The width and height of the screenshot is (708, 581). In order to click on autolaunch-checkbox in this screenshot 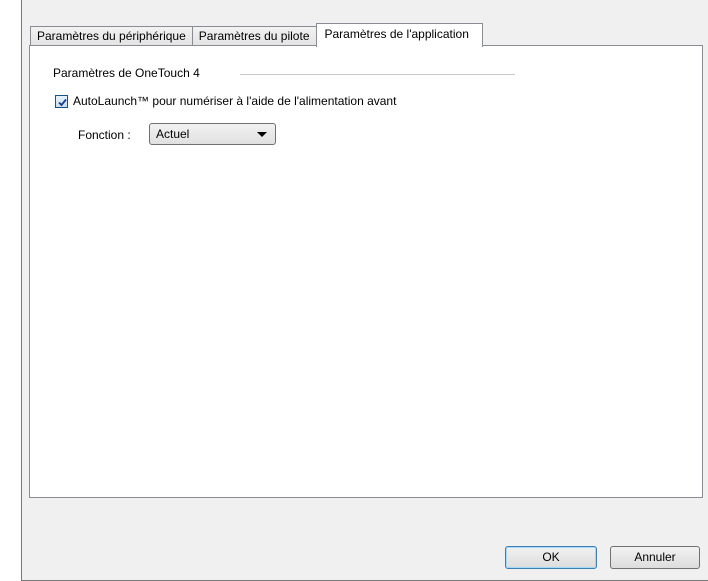, I will do `click(61, 101)`.